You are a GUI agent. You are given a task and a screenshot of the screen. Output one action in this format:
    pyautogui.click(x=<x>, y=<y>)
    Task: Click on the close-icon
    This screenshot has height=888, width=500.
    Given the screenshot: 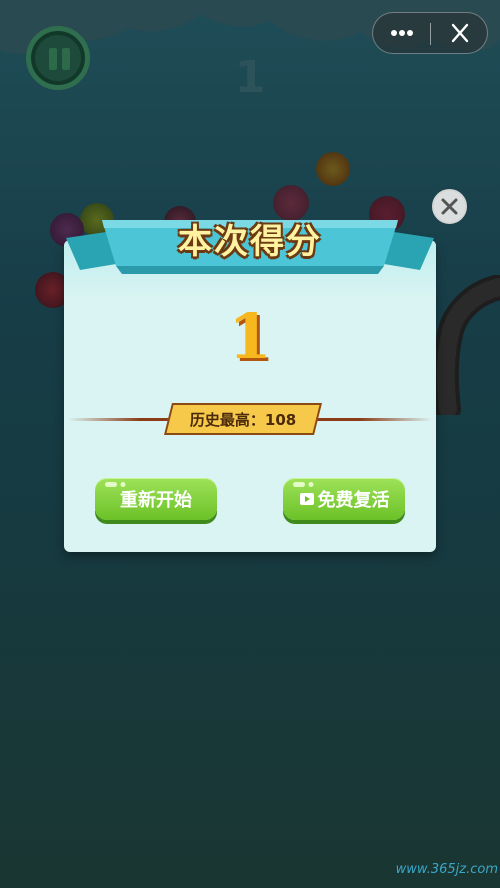 What is the action you would take?
    pyautogui.click(x=460, y=33)
    